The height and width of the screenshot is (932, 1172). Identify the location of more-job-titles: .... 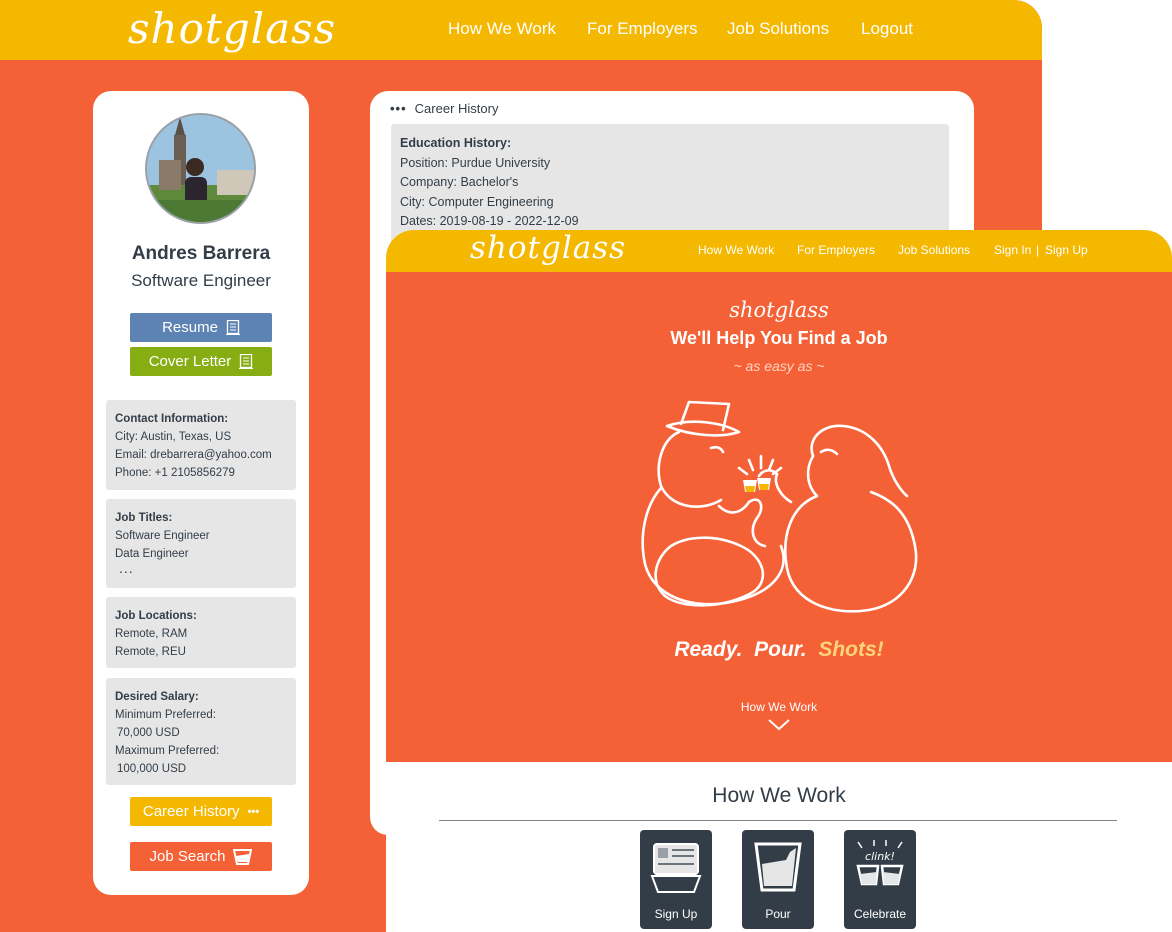
(201, 568).